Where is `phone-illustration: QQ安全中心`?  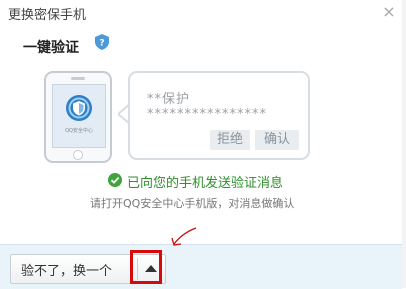
phone-illustration: QQ安全中心 is located at coordinates (78, 117).